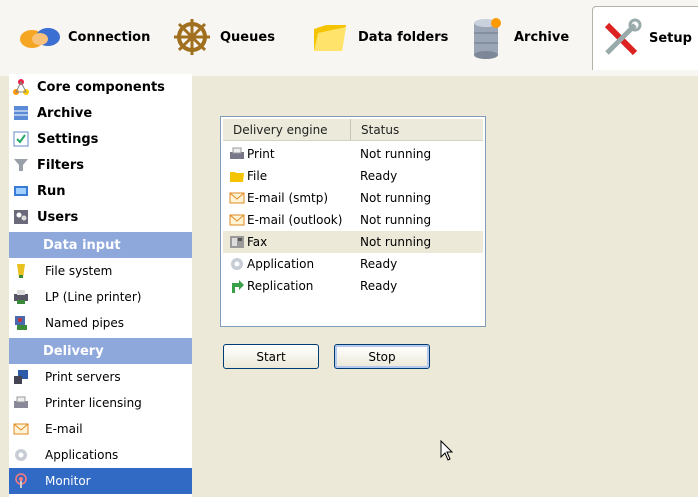 Image resolution: width=698 pixels, height=497 pixels. I want to click on sidebar-item-core-components: Core components, so click(100, 87).